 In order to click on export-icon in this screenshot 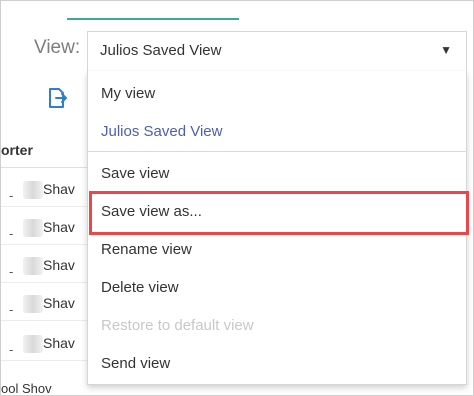, I will do `click(57, 98)`.